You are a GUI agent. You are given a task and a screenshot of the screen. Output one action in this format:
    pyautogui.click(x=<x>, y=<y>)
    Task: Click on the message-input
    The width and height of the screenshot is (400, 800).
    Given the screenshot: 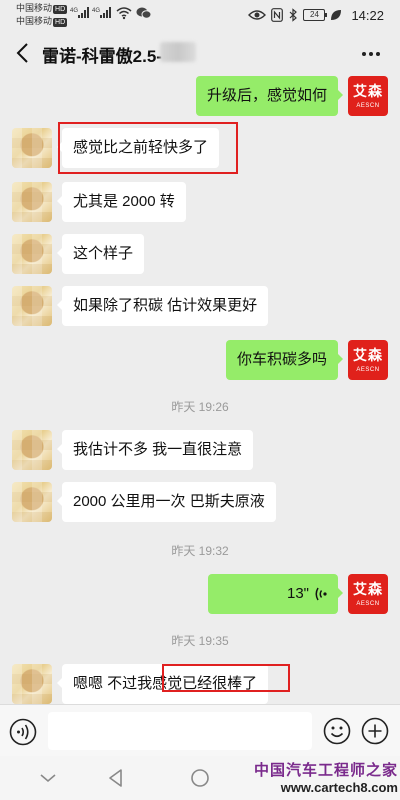 What is the action you would take?
    pyautogui.click(x=180, y=731)
    